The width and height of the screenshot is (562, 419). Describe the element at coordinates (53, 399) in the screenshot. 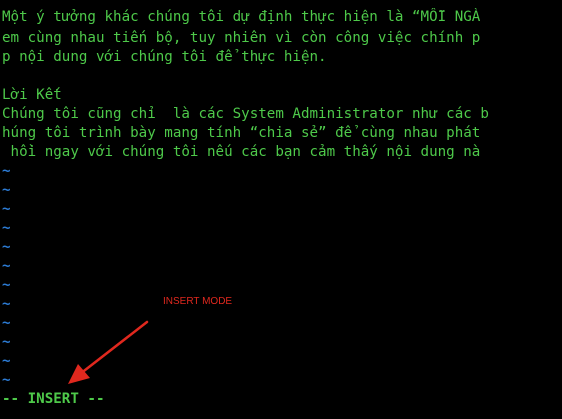

I see `mode-indicator: -- INSERT --` at that location.